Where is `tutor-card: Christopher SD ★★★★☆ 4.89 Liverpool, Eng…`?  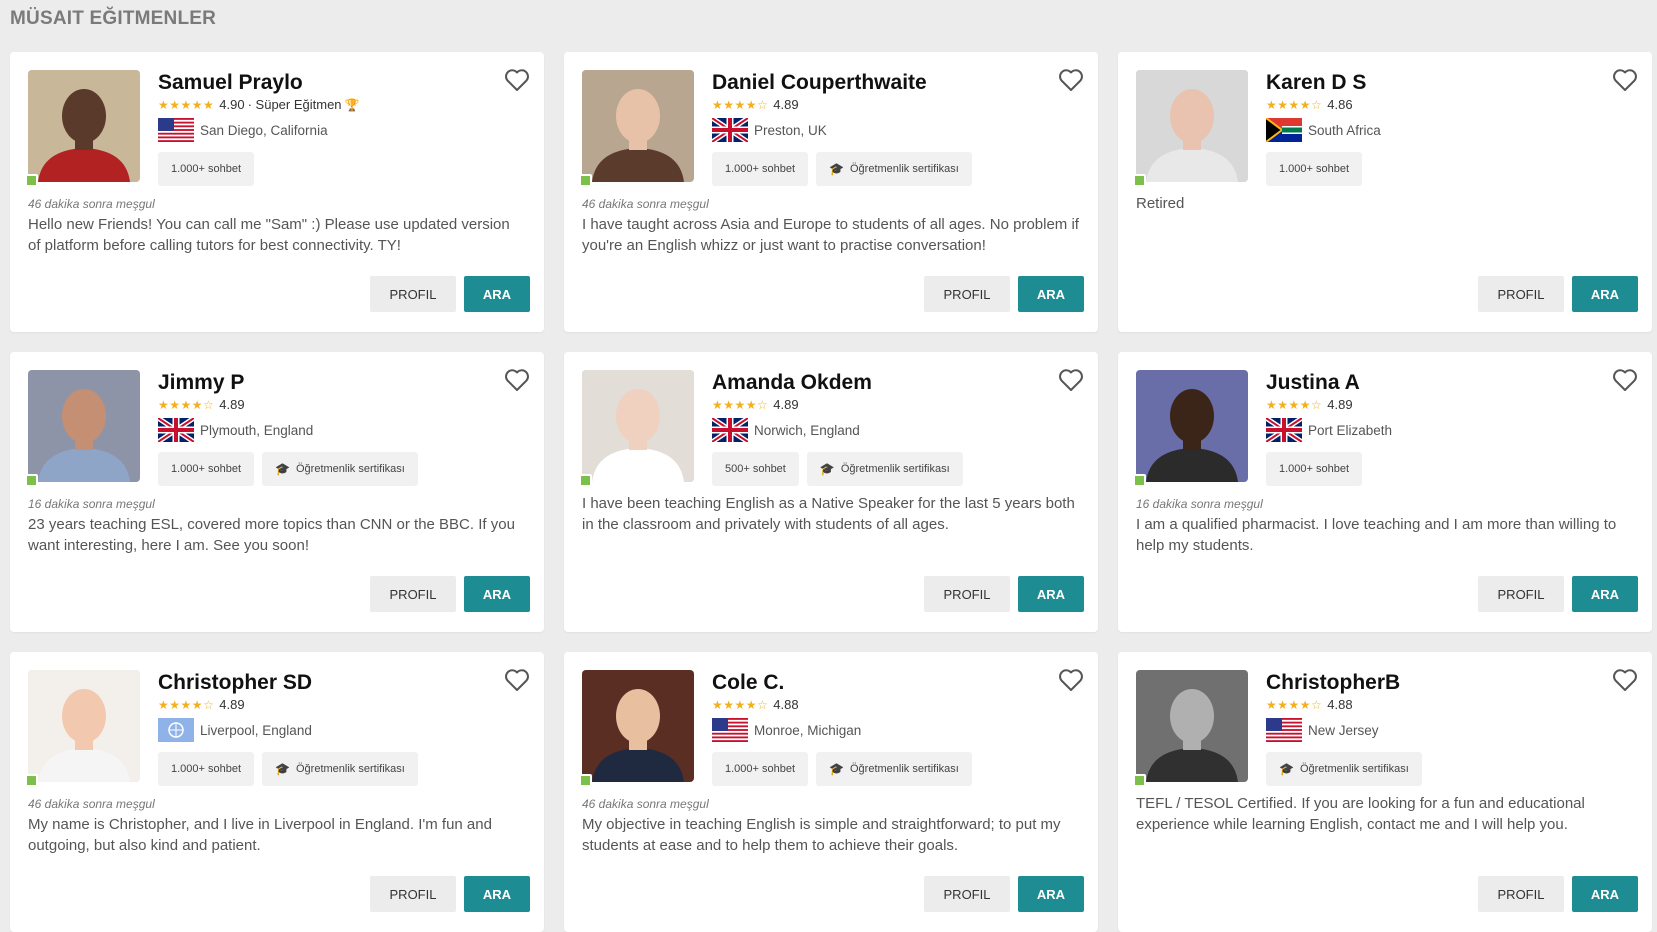 tutor-card: Christopher SD ★★★★☆ 4.89 Liverpool, Eng… is located at coordinates (277, 792).